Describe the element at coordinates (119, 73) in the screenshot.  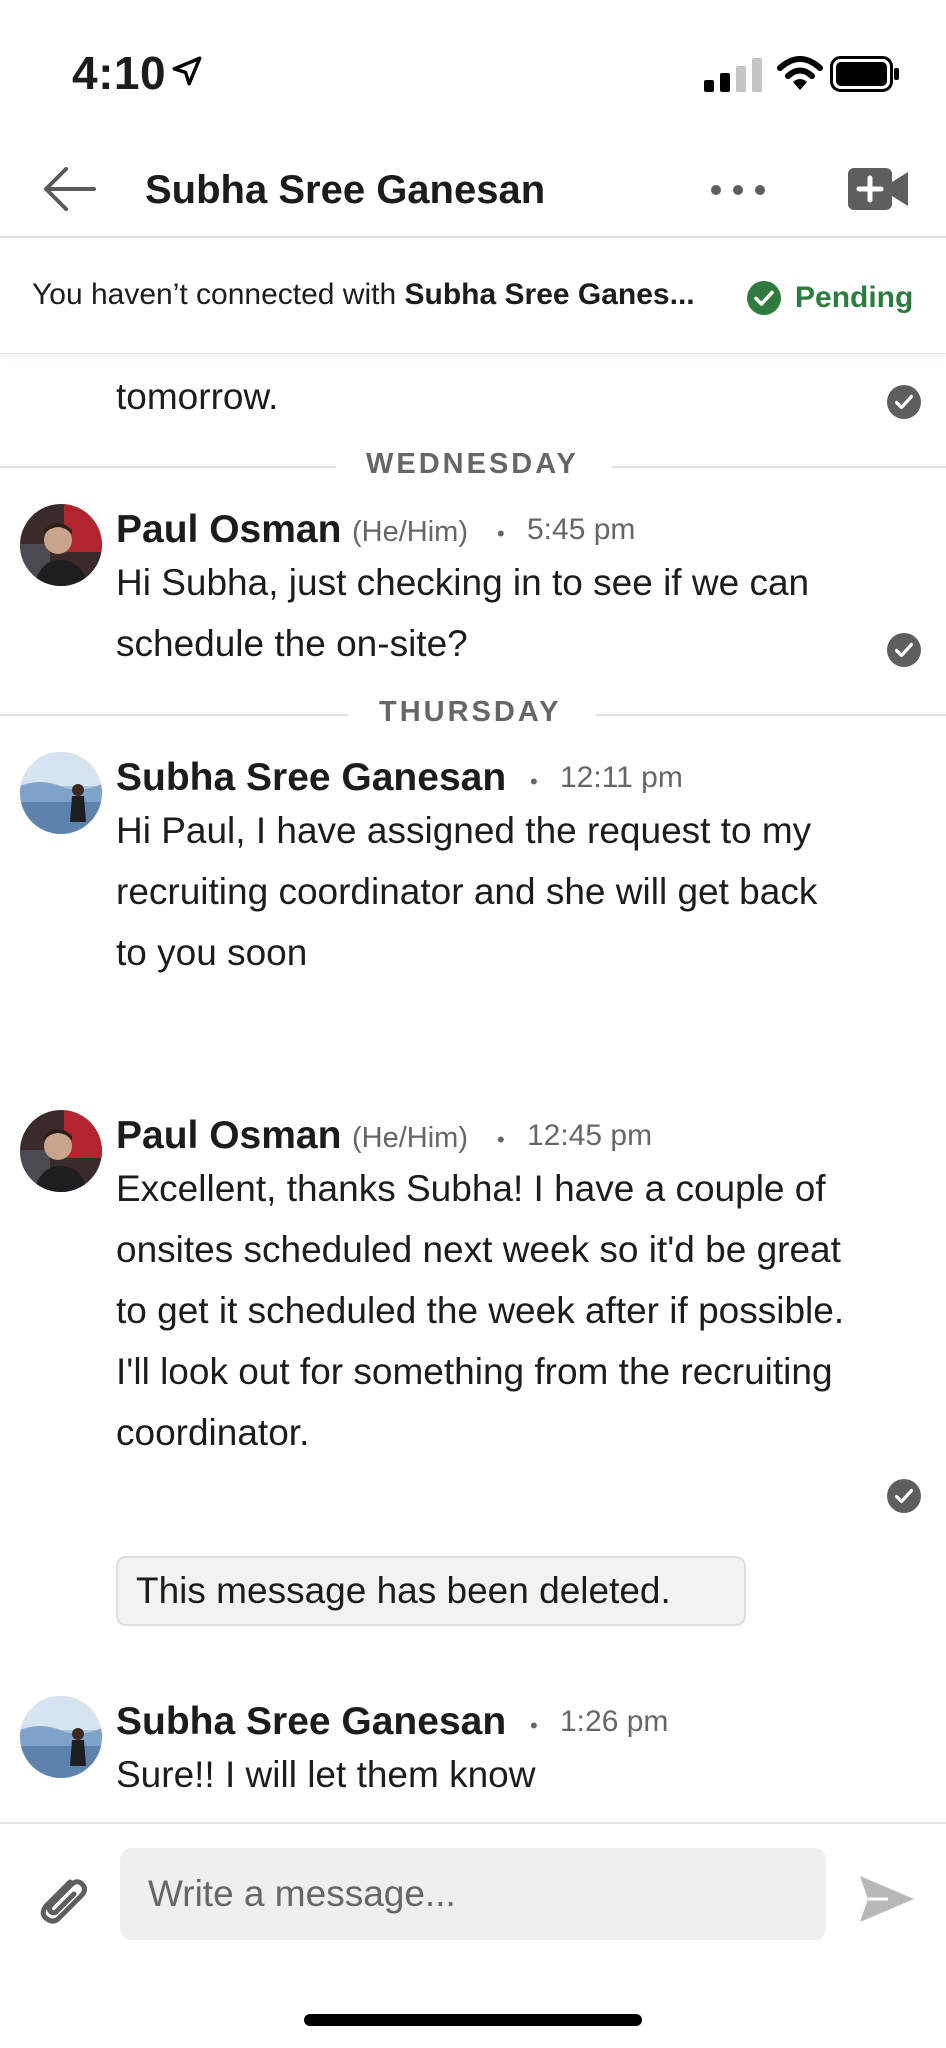
I see `status-time: 4:10` at that location.